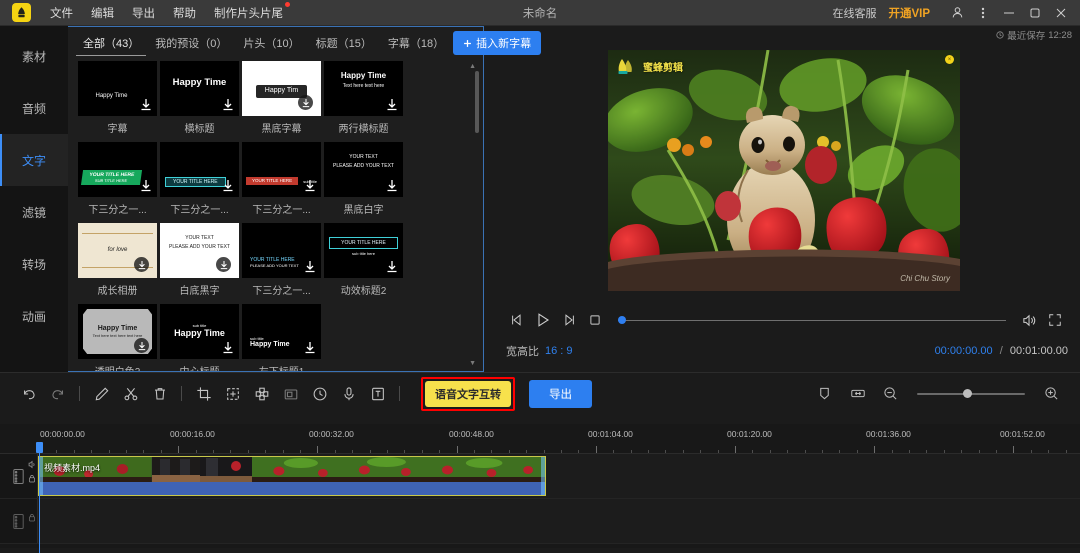  I want to click on edit-button, so click(101, 393).